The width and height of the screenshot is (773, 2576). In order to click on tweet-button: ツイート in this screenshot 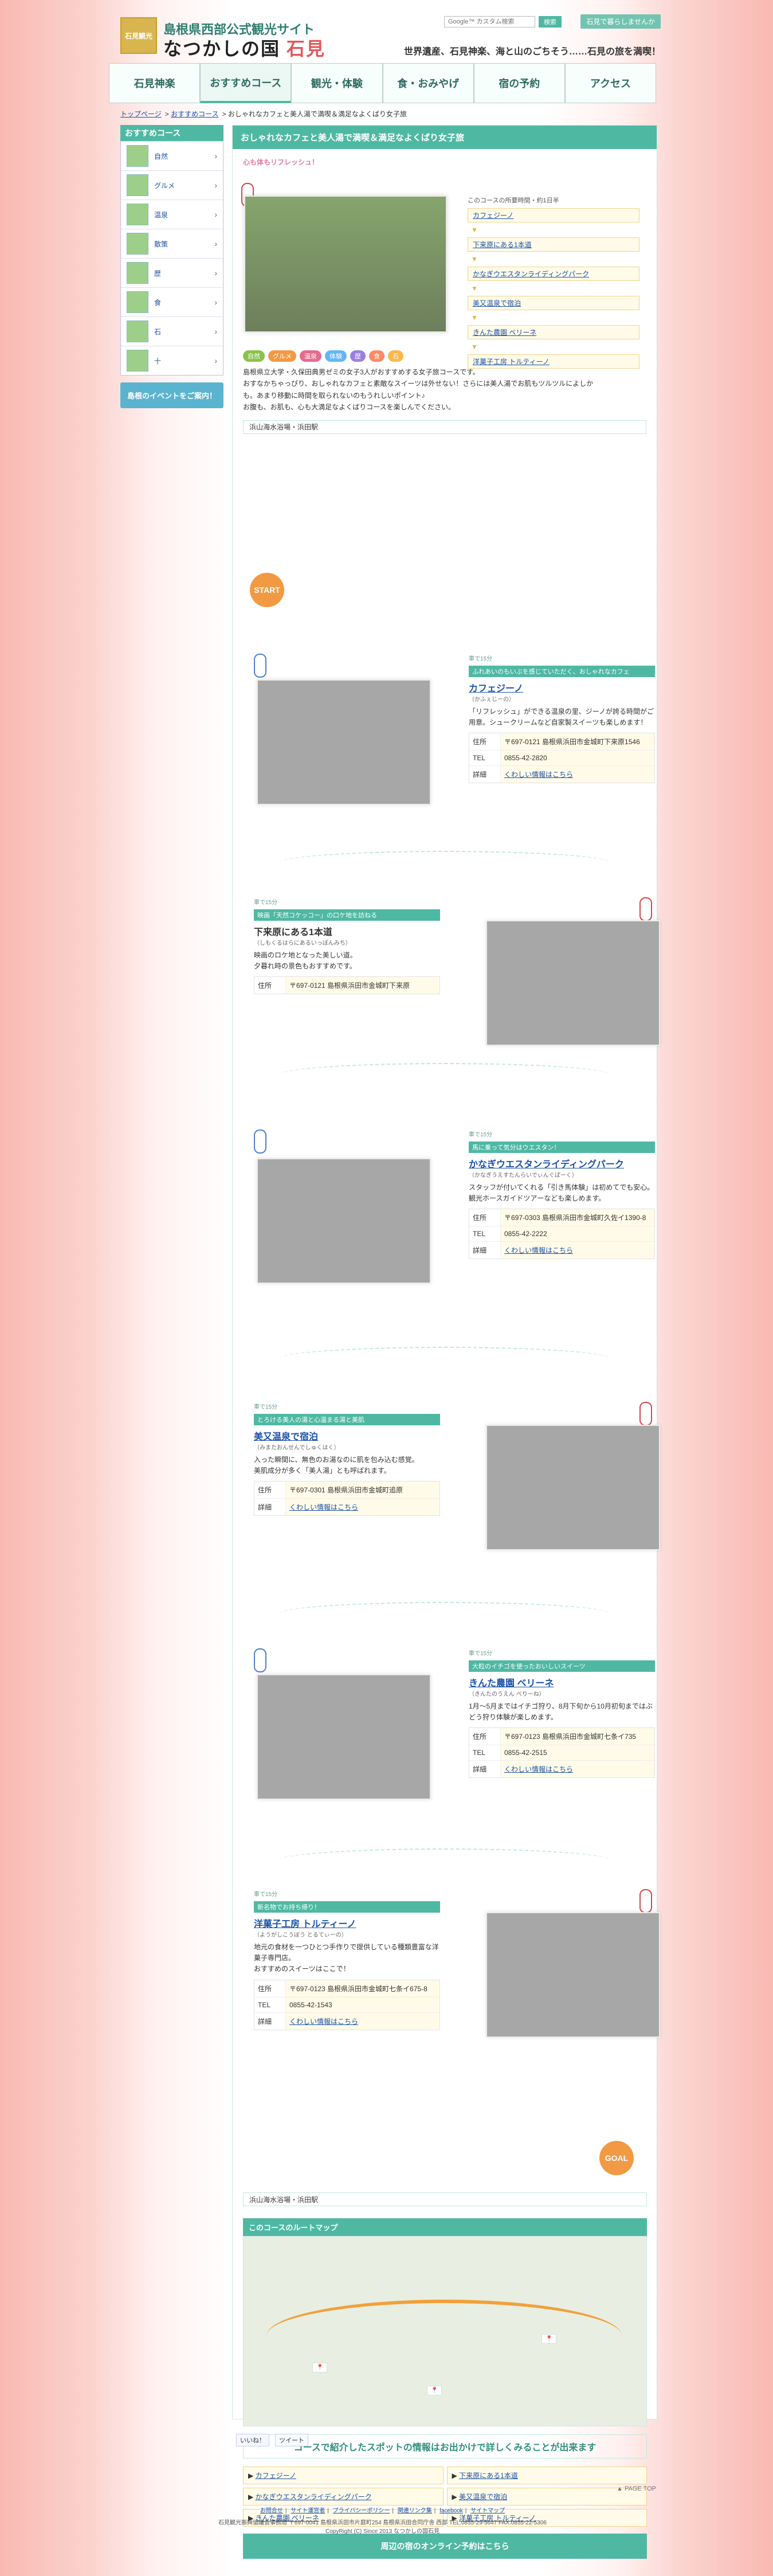, I will do `click(291, 2440)`.